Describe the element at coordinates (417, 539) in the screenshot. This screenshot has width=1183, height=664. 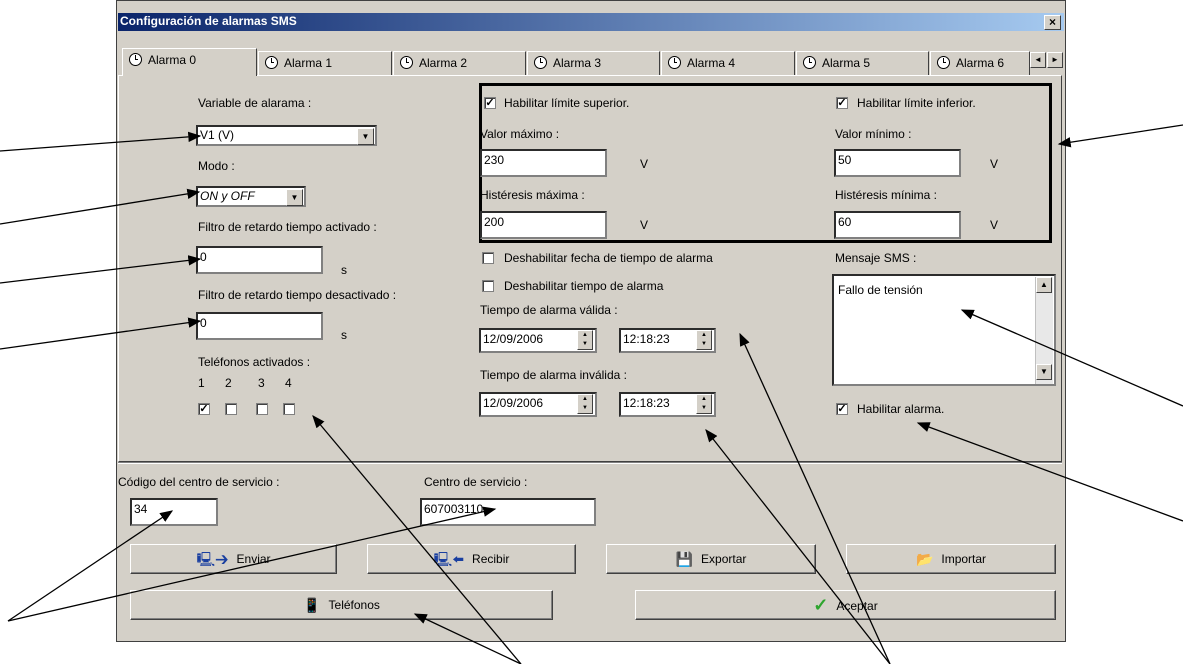
I see `arrow-telefonos-activados` at that location.